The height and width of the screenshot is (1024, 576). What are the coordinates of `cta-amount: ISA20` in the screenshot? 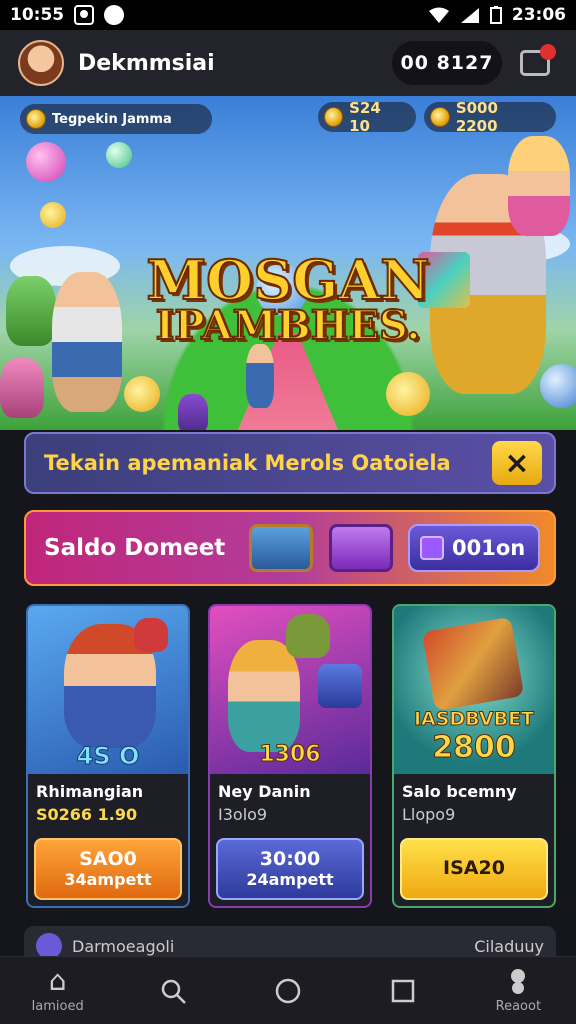 It's located at (474, 868).